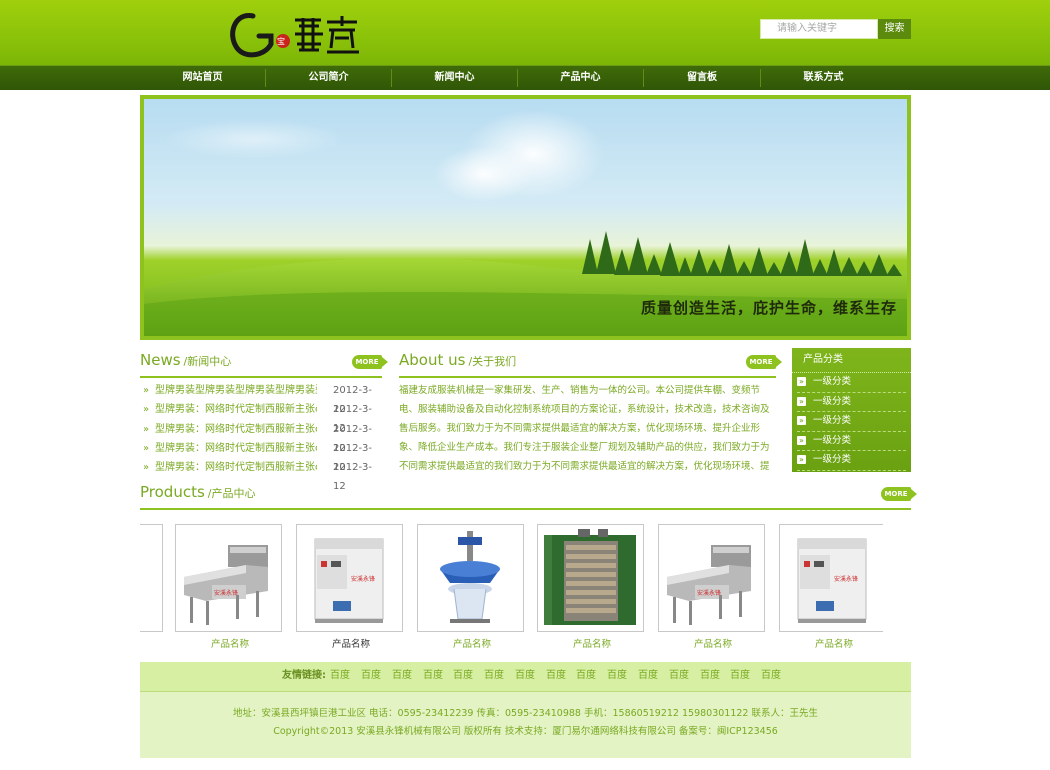 The image size is (1050, 770). What do you see at coordinates (702, 78) in the screenshot?
I see `nav-item-guestbook: 留言板` at bounding box center [702, 78].